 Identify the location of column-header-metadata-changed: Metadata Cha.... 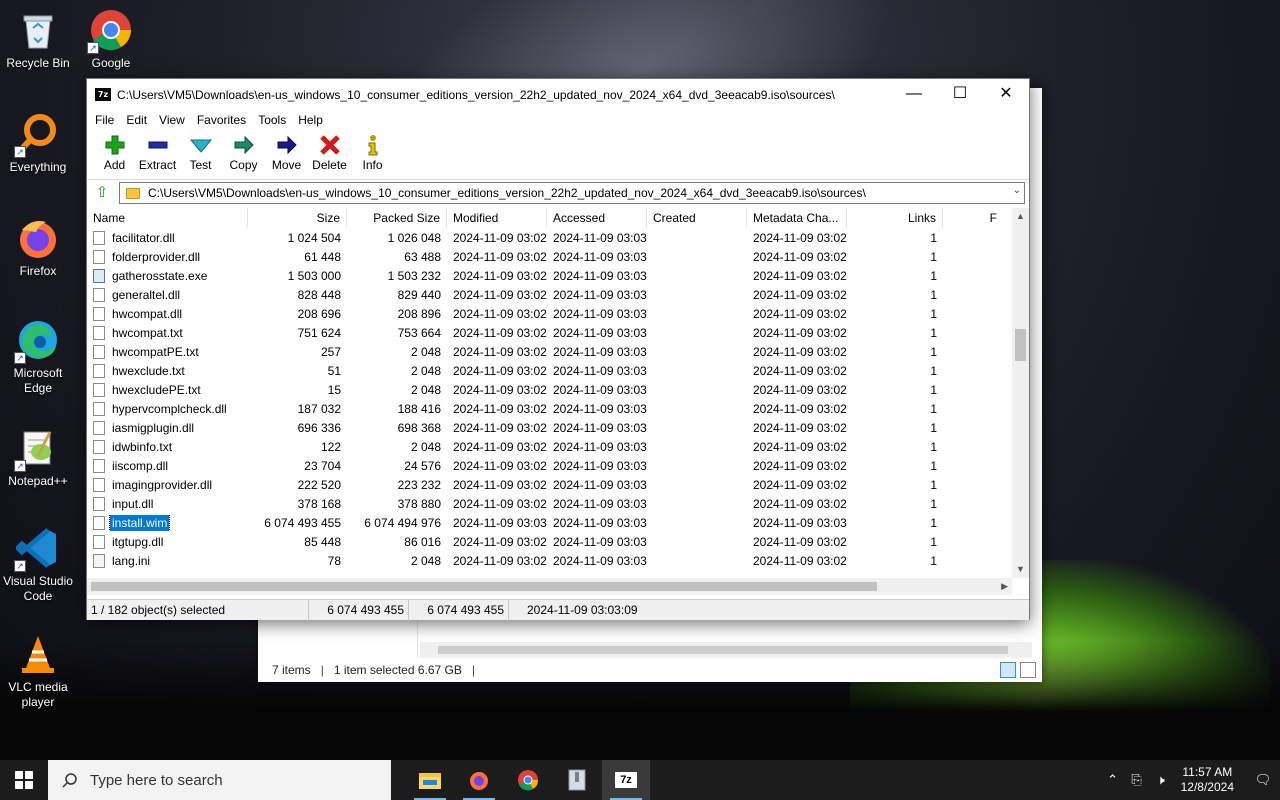
(797, 218).